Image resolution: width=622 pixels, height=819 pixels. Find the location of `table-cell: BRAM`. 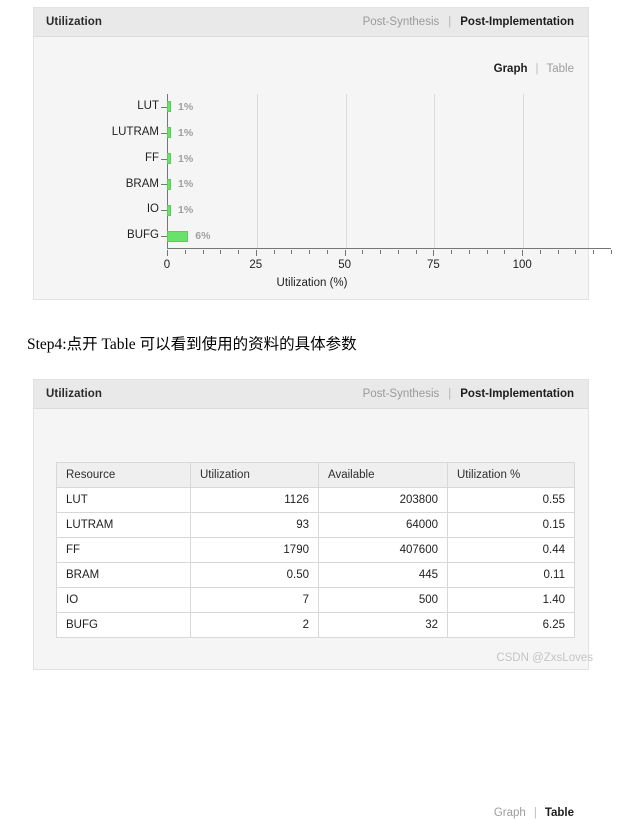

table-cell: BRAM is located at coordinates (123, 575).